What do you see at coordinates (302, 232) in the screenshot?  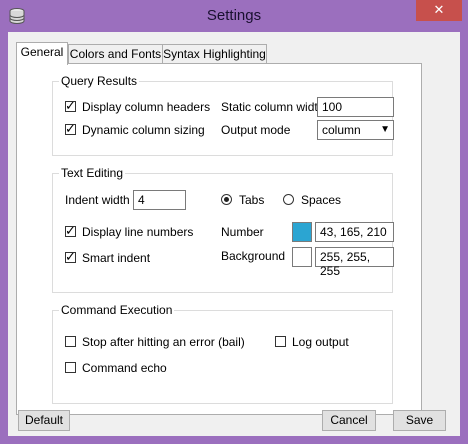 I see `number-color-swatch` at bounding box center [302, 232].